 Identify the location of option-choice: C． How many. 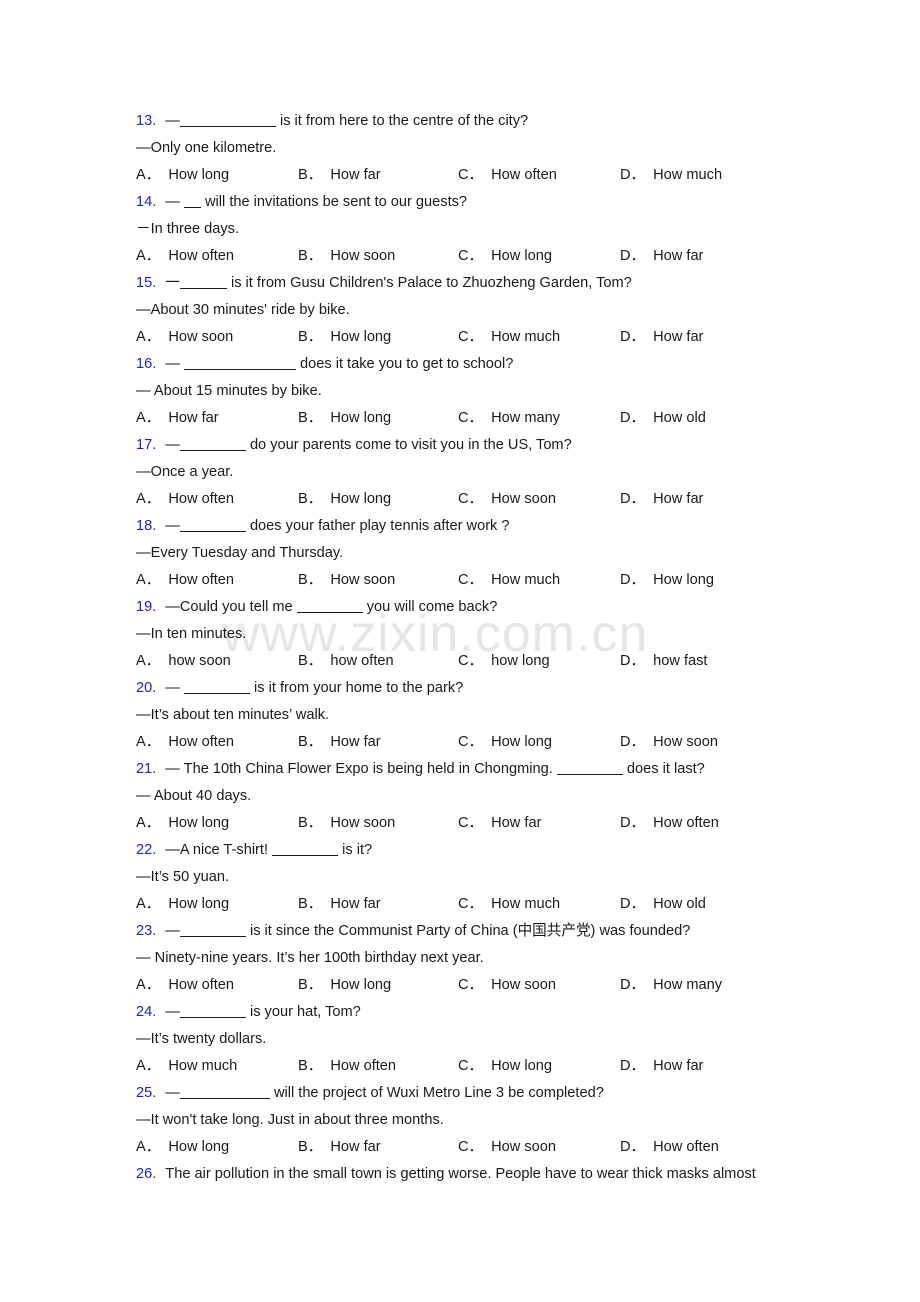
(509, 418).